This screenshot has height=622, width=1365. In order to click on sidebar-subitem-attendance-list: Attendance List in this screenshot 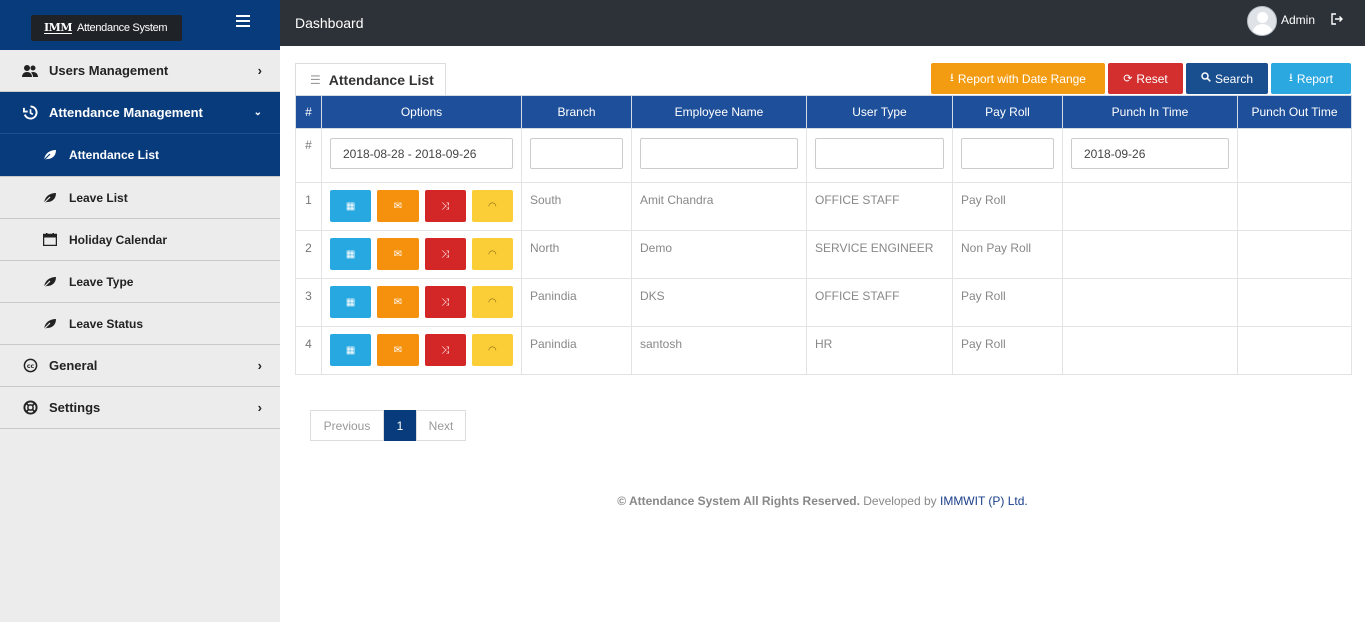, I will do `click(140, 155)`.